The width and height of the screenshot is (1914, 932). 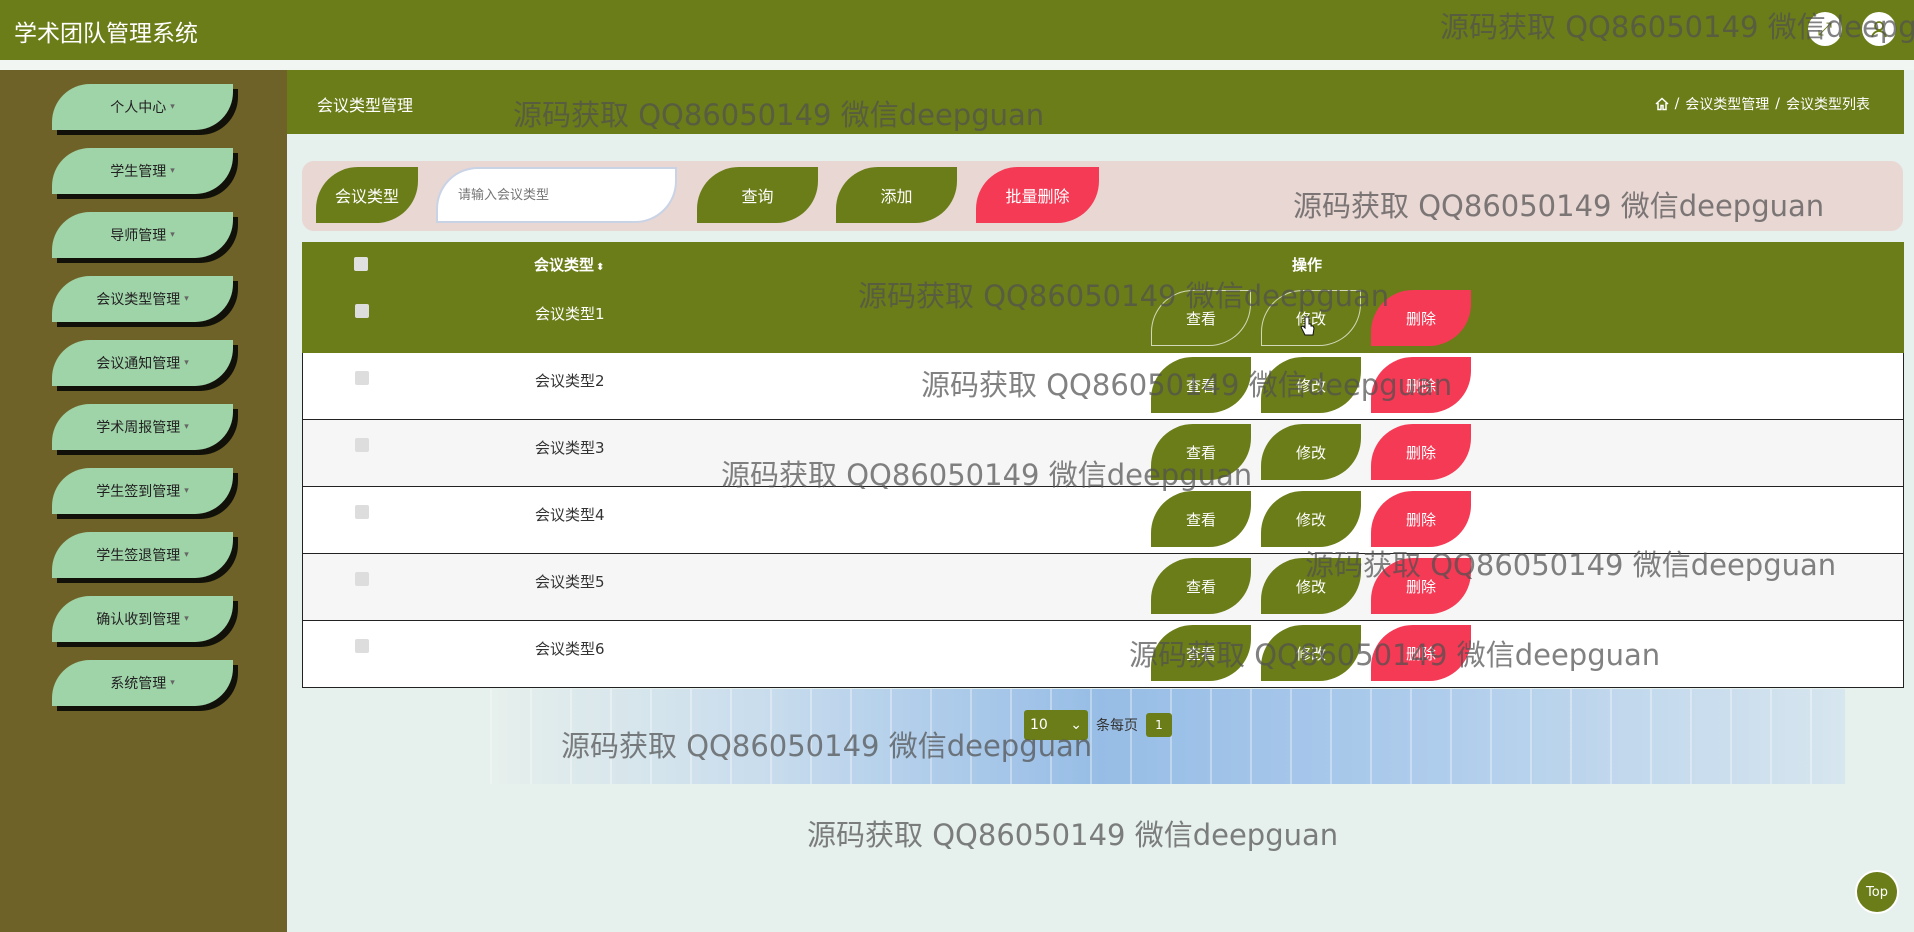 I want to click on table-row: 会议类型1 查看 修改 删除, so click(x=1103, y=319).